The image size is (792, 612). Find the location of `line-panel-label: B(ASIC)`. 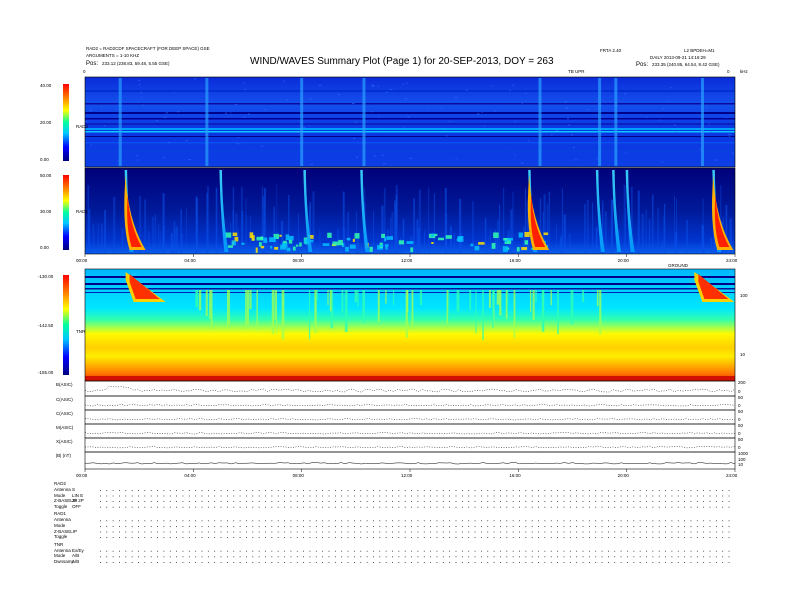

line-panel-label: B(ASIC) is located at coordinates (64, 384).